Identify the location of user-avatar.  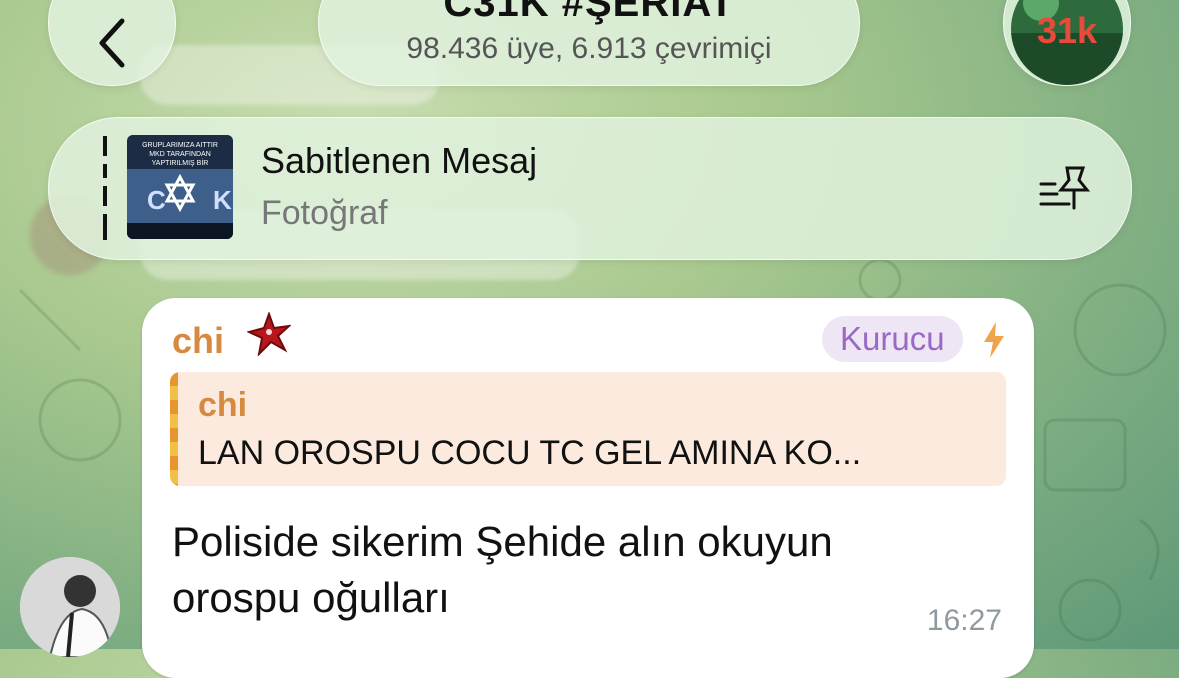
(70, 607).